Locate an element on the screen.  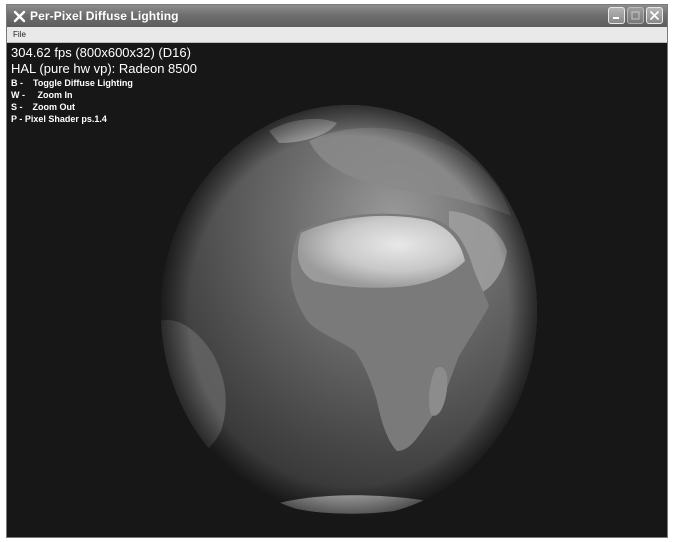
help-line-zoom-in: W - Zoom In is located at coordinates (42, 95).